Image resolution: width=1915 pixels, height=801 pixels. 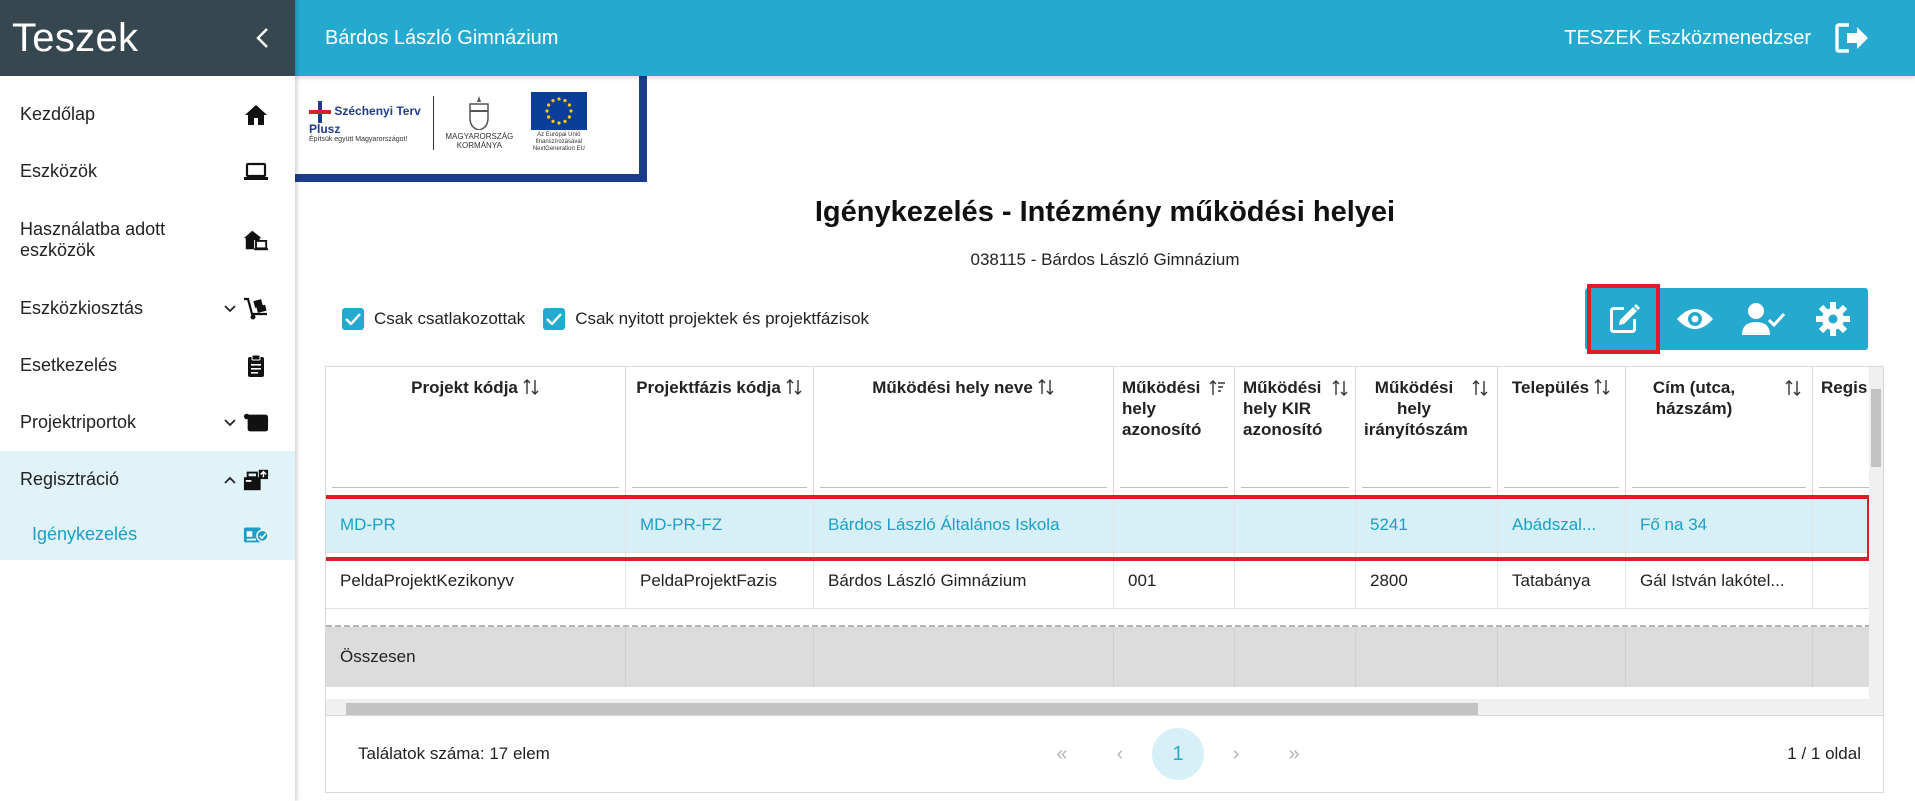 I want to click on cell-mukodesi-hely-neve: Bárdos László Általános Iskola, so click(x=964, y=525).